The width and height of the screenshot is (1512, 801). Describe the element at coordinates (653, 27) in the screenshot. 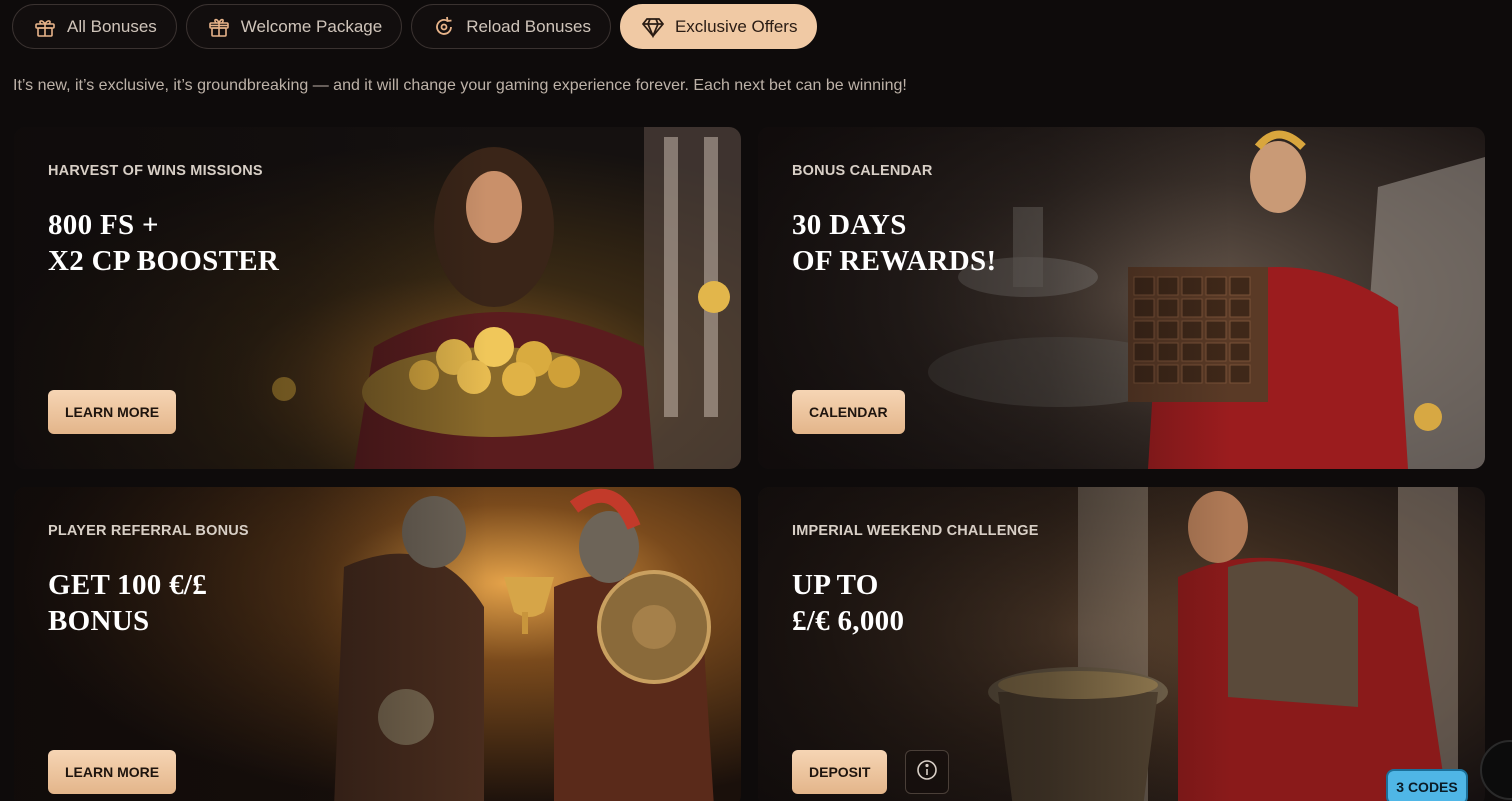

I see `diamond-icon` at that location.